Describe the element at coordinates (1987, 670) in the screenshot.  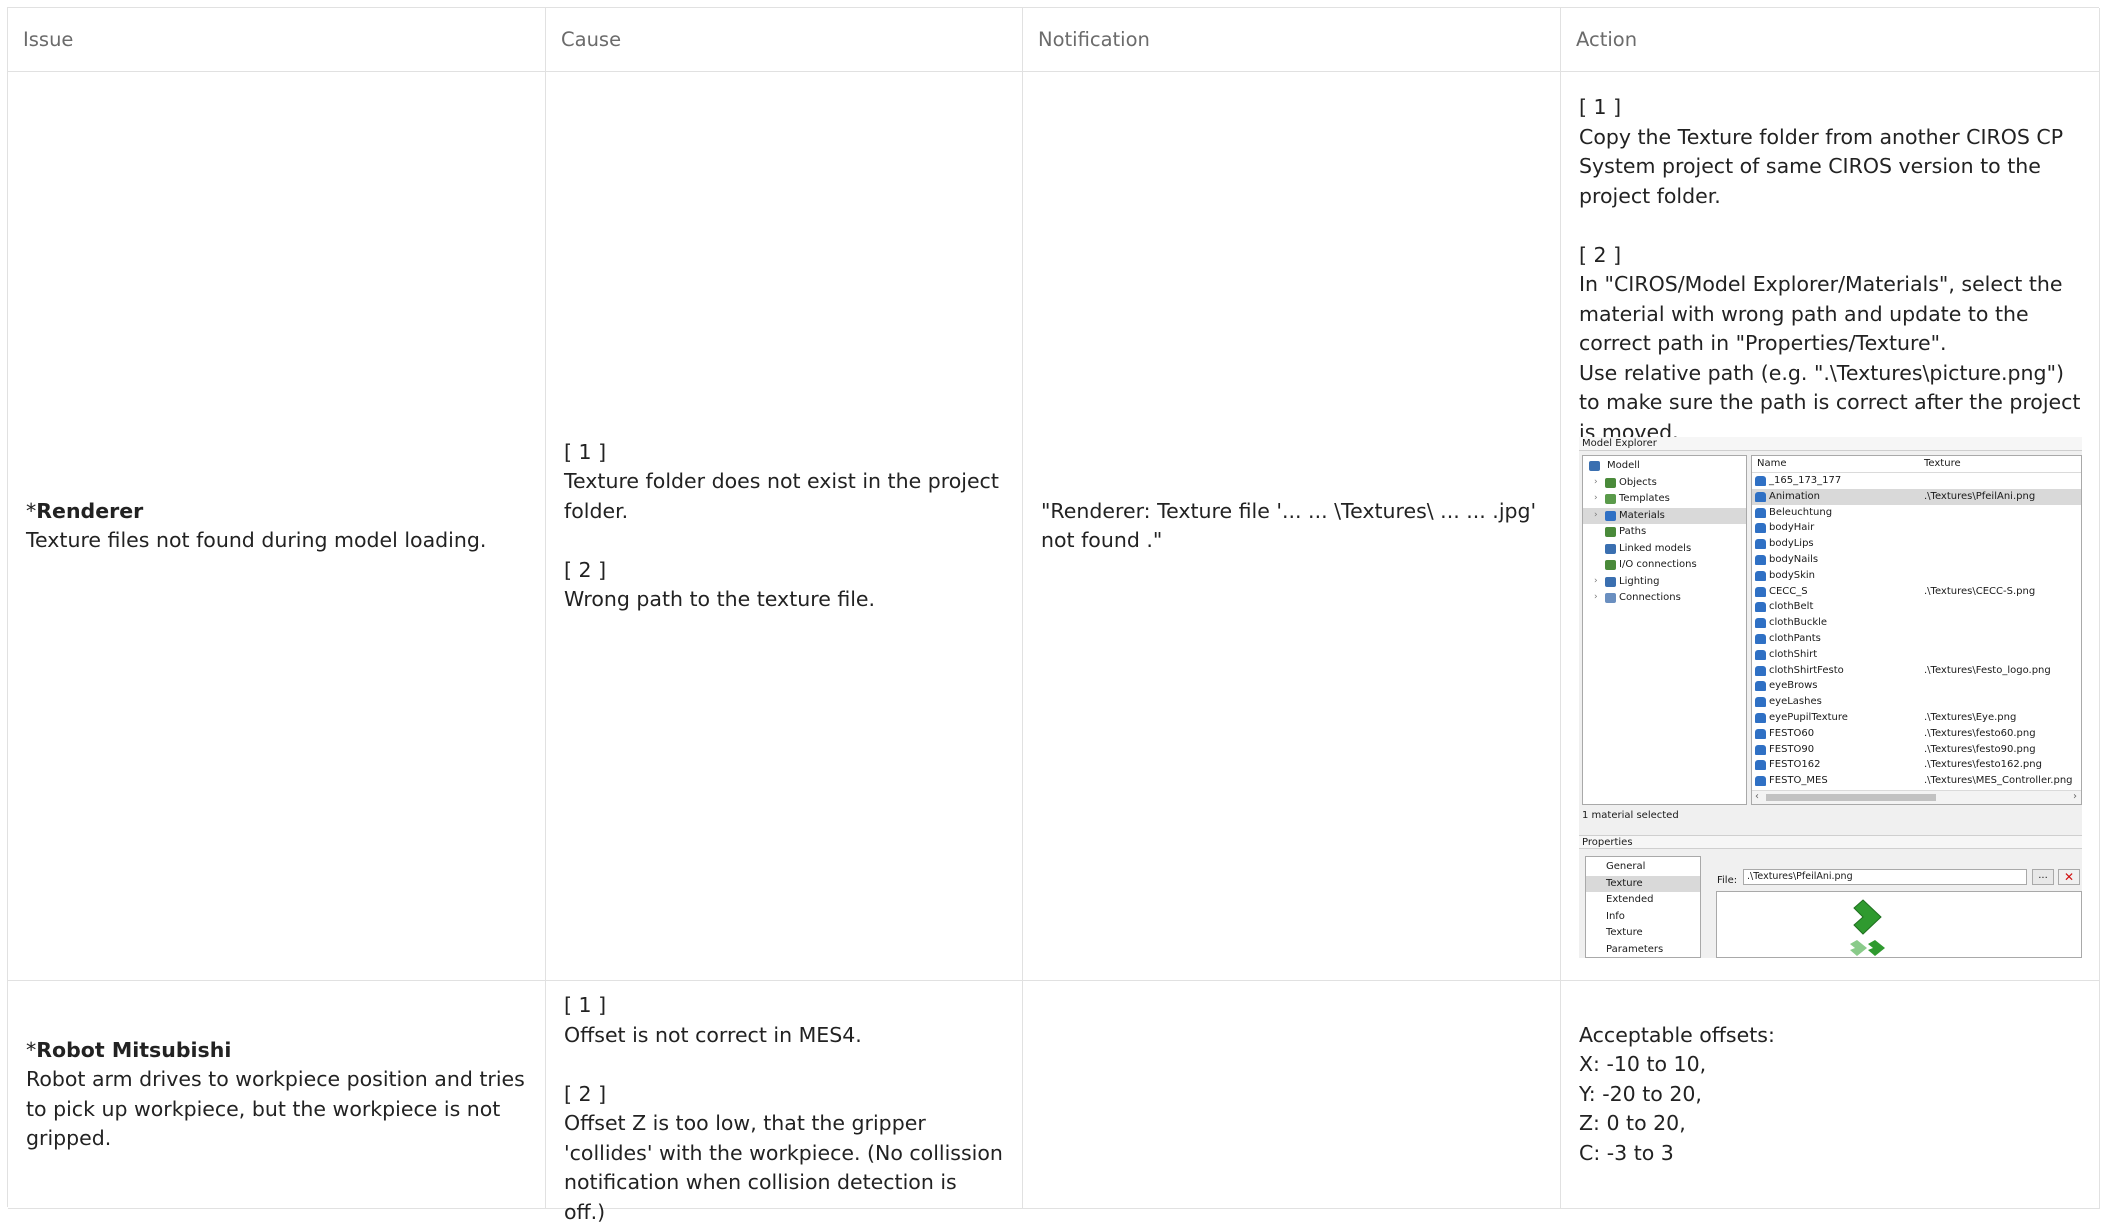
I see `material-texture: .\Textures\Festo_logo.png` at that location.